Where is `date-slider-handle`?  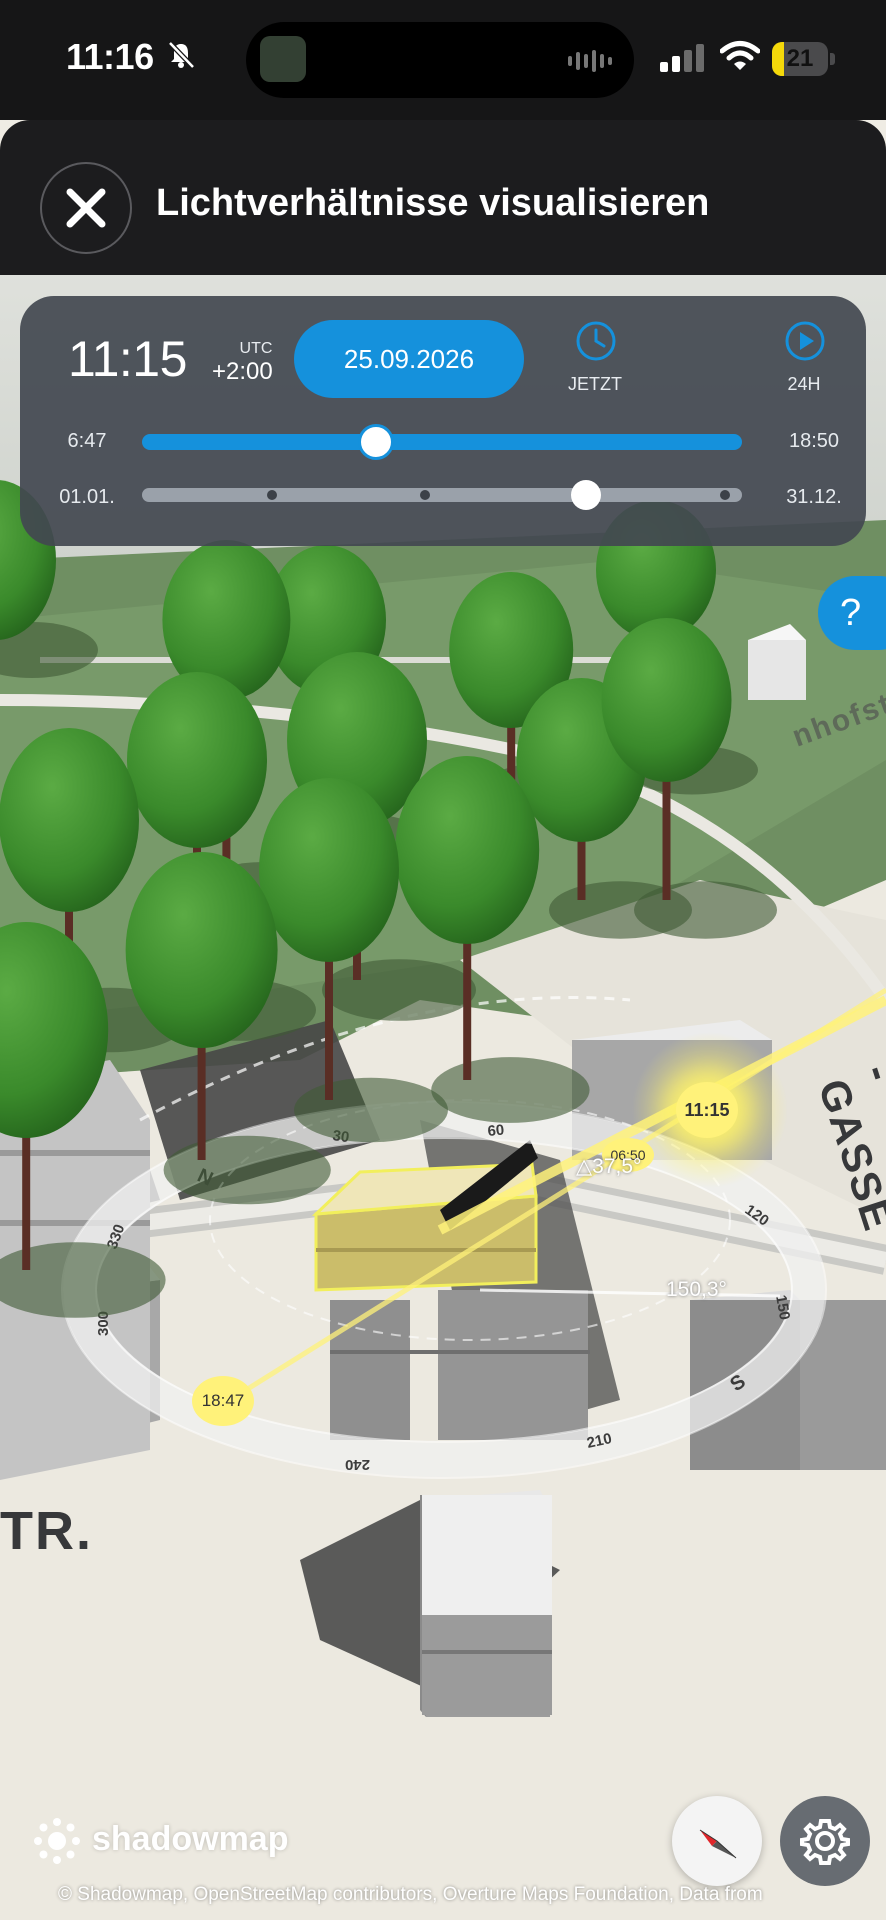 date-slider-handle is located at coordinates (586, 495).